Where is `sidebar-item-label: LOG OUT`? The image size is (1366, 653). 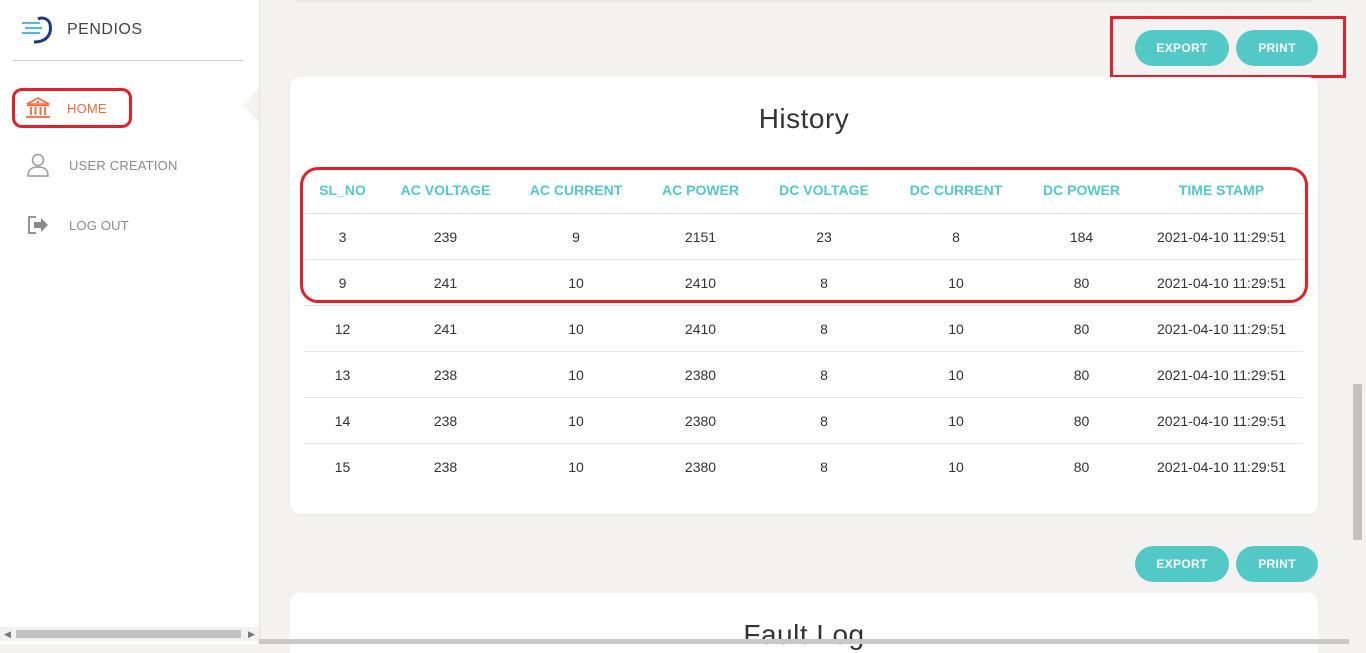 sidebar-item-label: LOG OUT is located at coordinates (99, 225).